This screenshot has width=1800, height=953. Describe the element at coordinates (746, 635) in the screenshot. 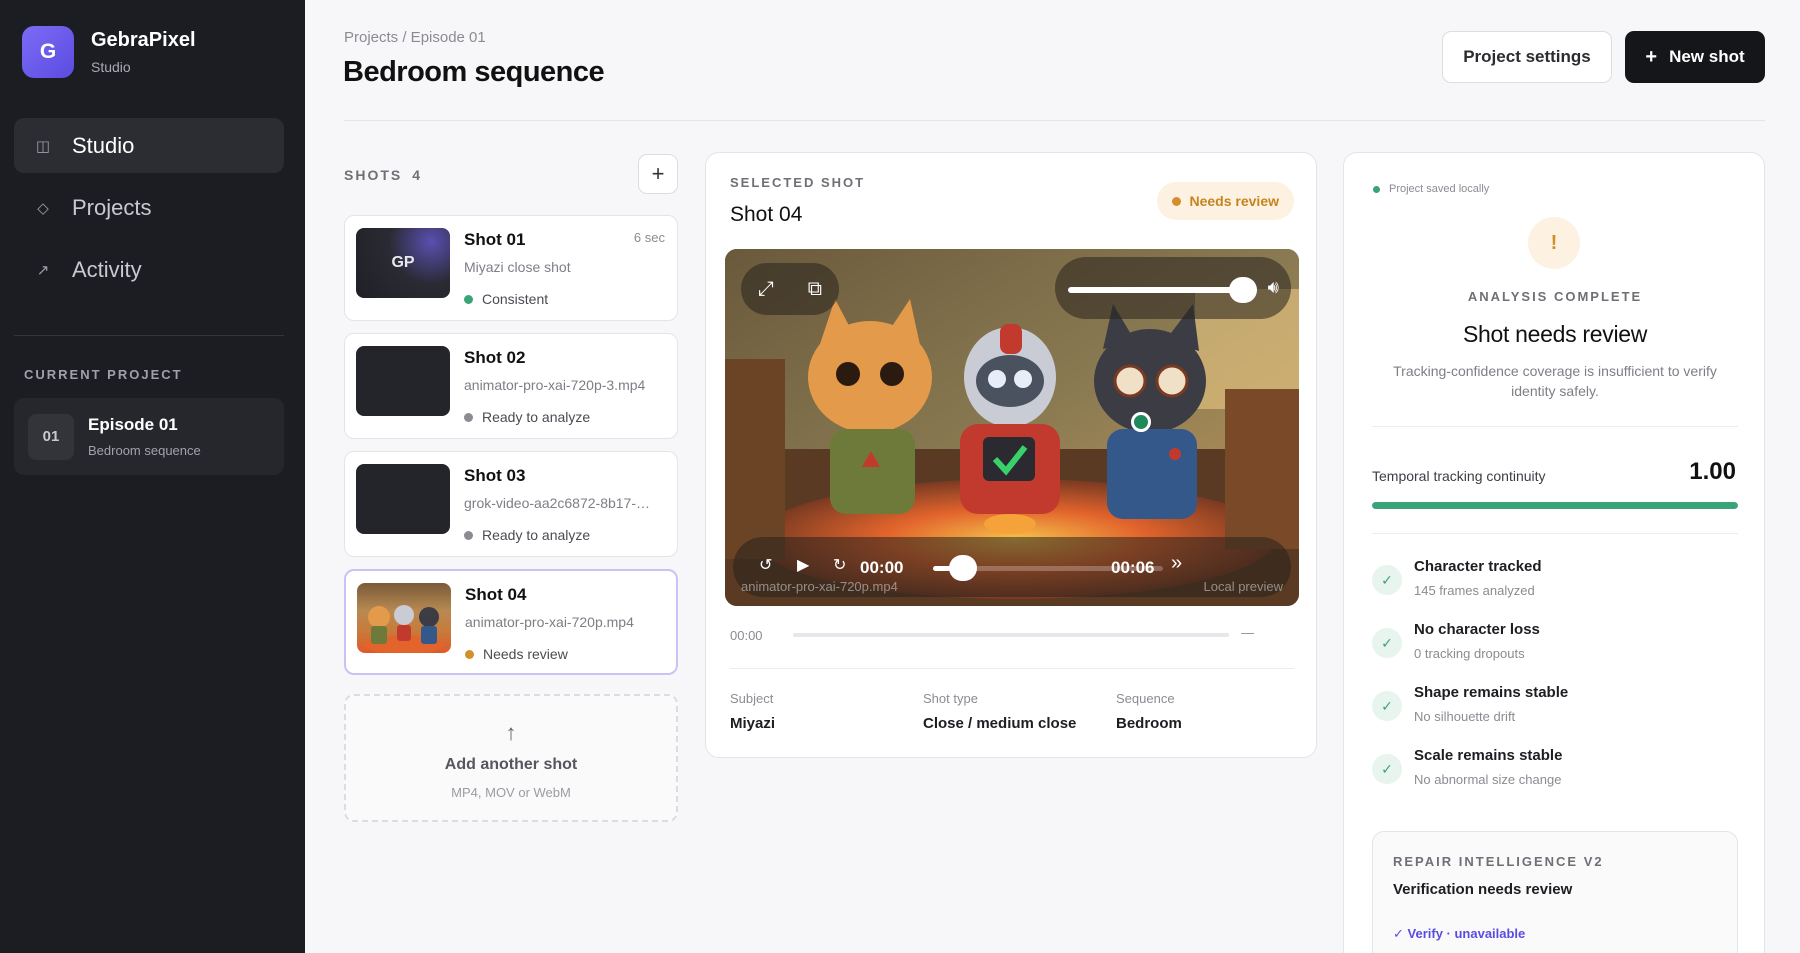

I see `timeline-time: 00:00` at that location.